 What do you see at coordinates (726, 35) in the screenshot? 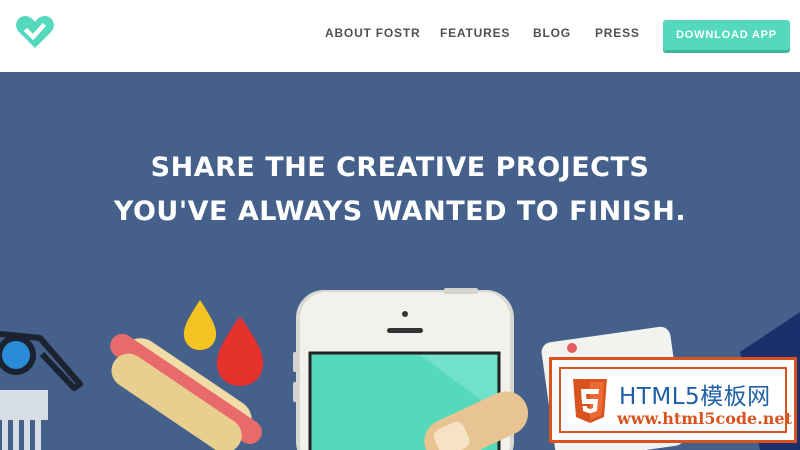
I see `download-app-button: DOWNLOAD APP` at bounding box center [726, 35].